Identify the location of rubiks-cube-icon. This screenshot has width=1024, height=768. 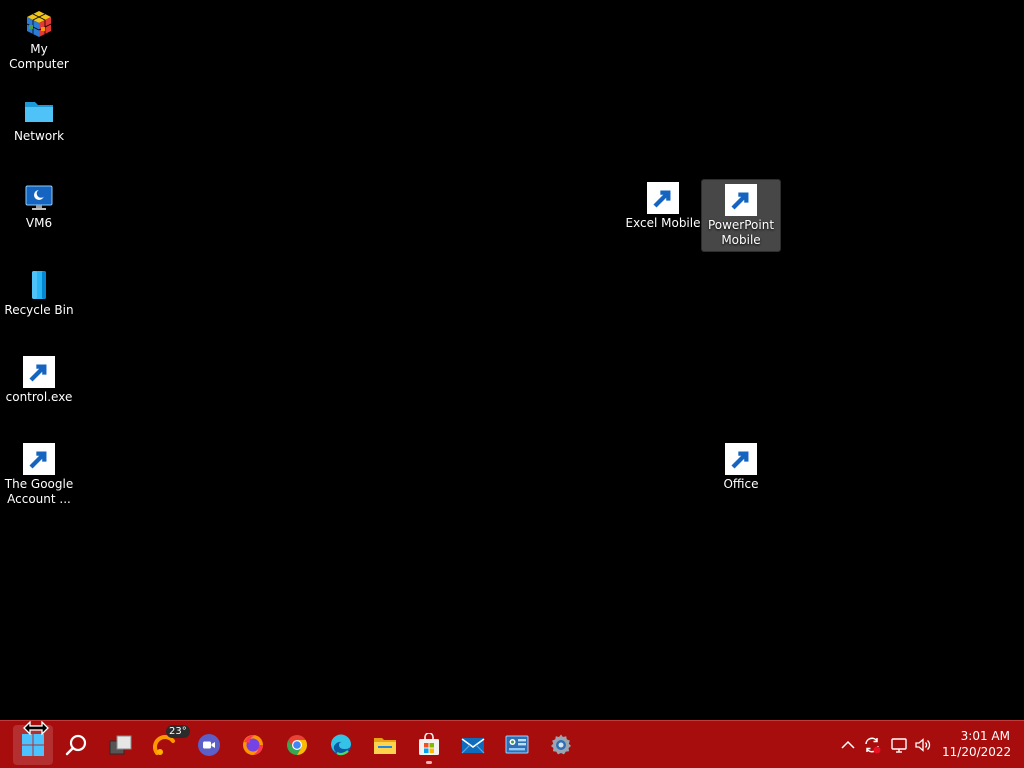
(39, 24).